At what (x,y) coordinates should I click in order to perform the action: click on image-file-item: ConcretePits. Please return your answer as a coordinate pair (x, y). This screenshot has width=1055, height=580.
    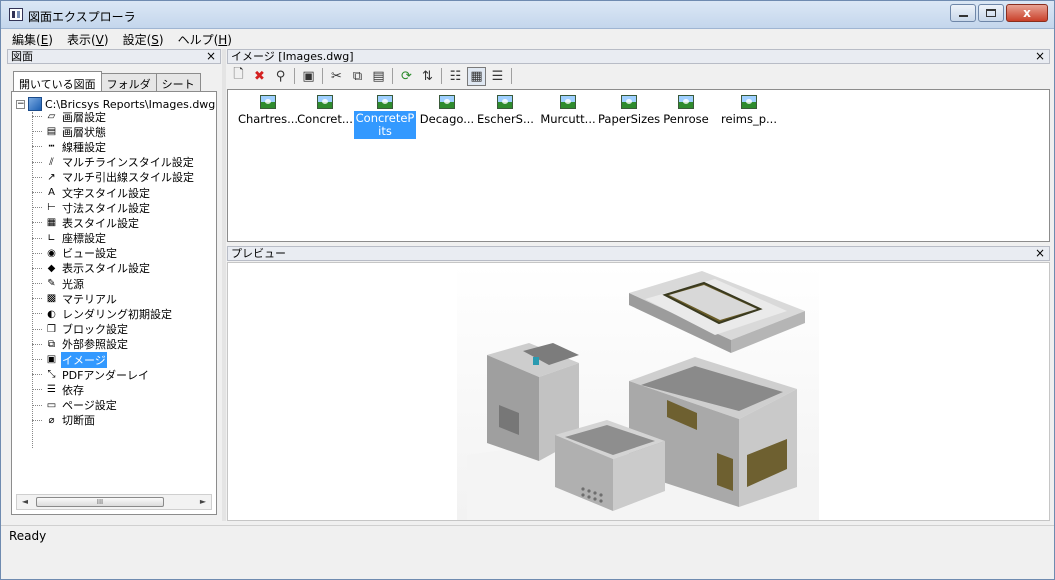
    Looking at the image, I should click on (385, 117).